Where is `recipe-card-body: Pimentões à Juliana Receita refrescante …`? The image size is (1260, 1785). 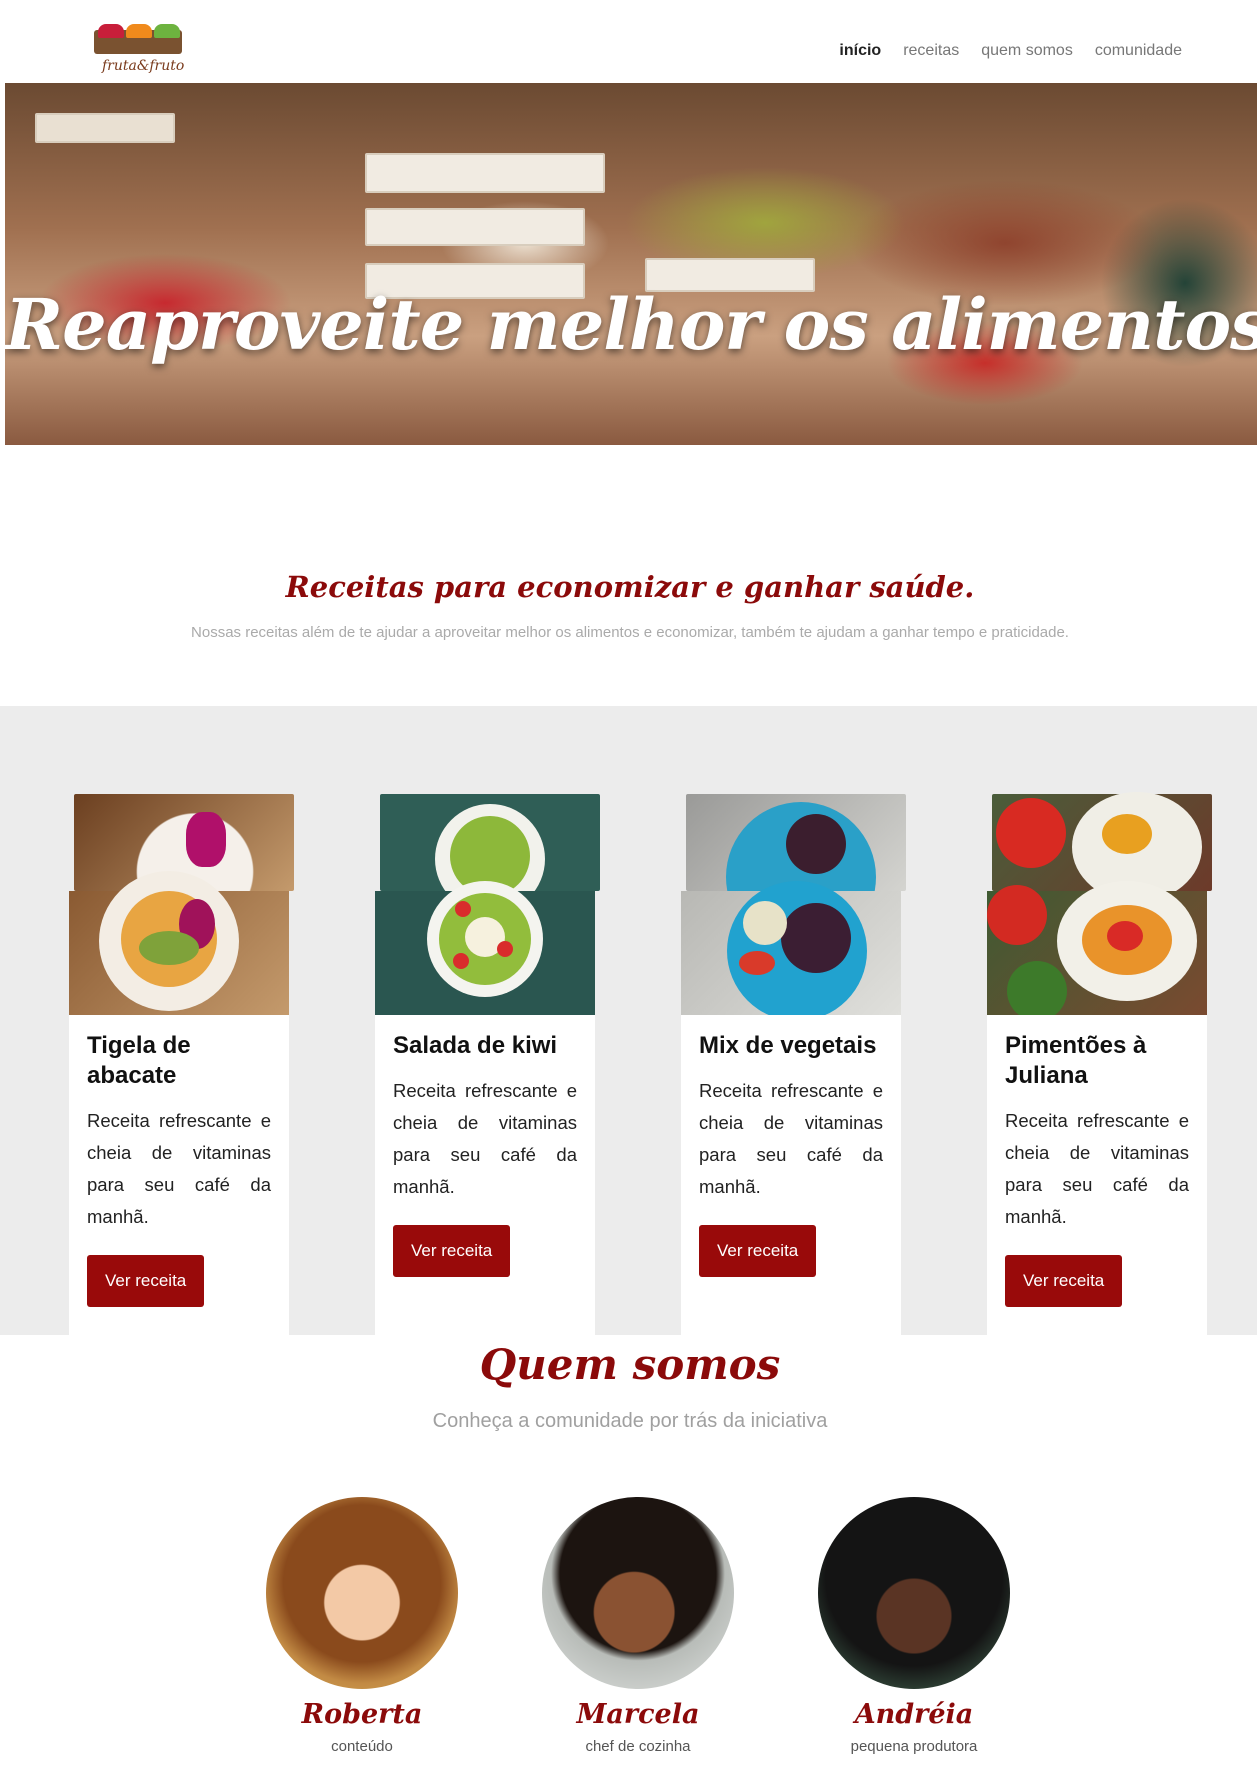
recipe-card-body: Pimentões à Juliana Receita refrescante … is located at coordinates (1097, 1175).